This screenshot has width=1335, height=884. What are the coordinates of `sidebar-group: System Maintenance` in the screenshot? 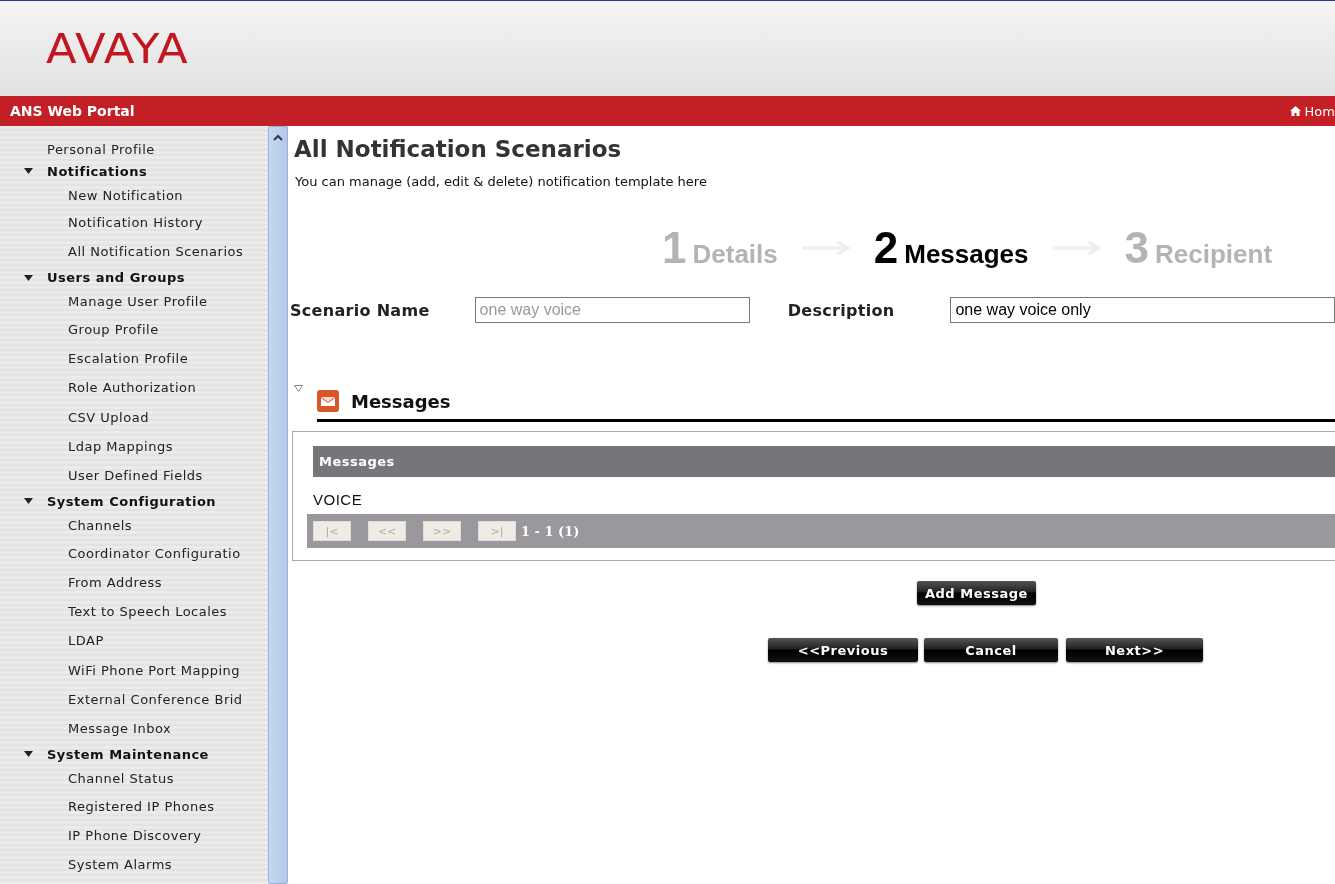 It's located at (134, 754).